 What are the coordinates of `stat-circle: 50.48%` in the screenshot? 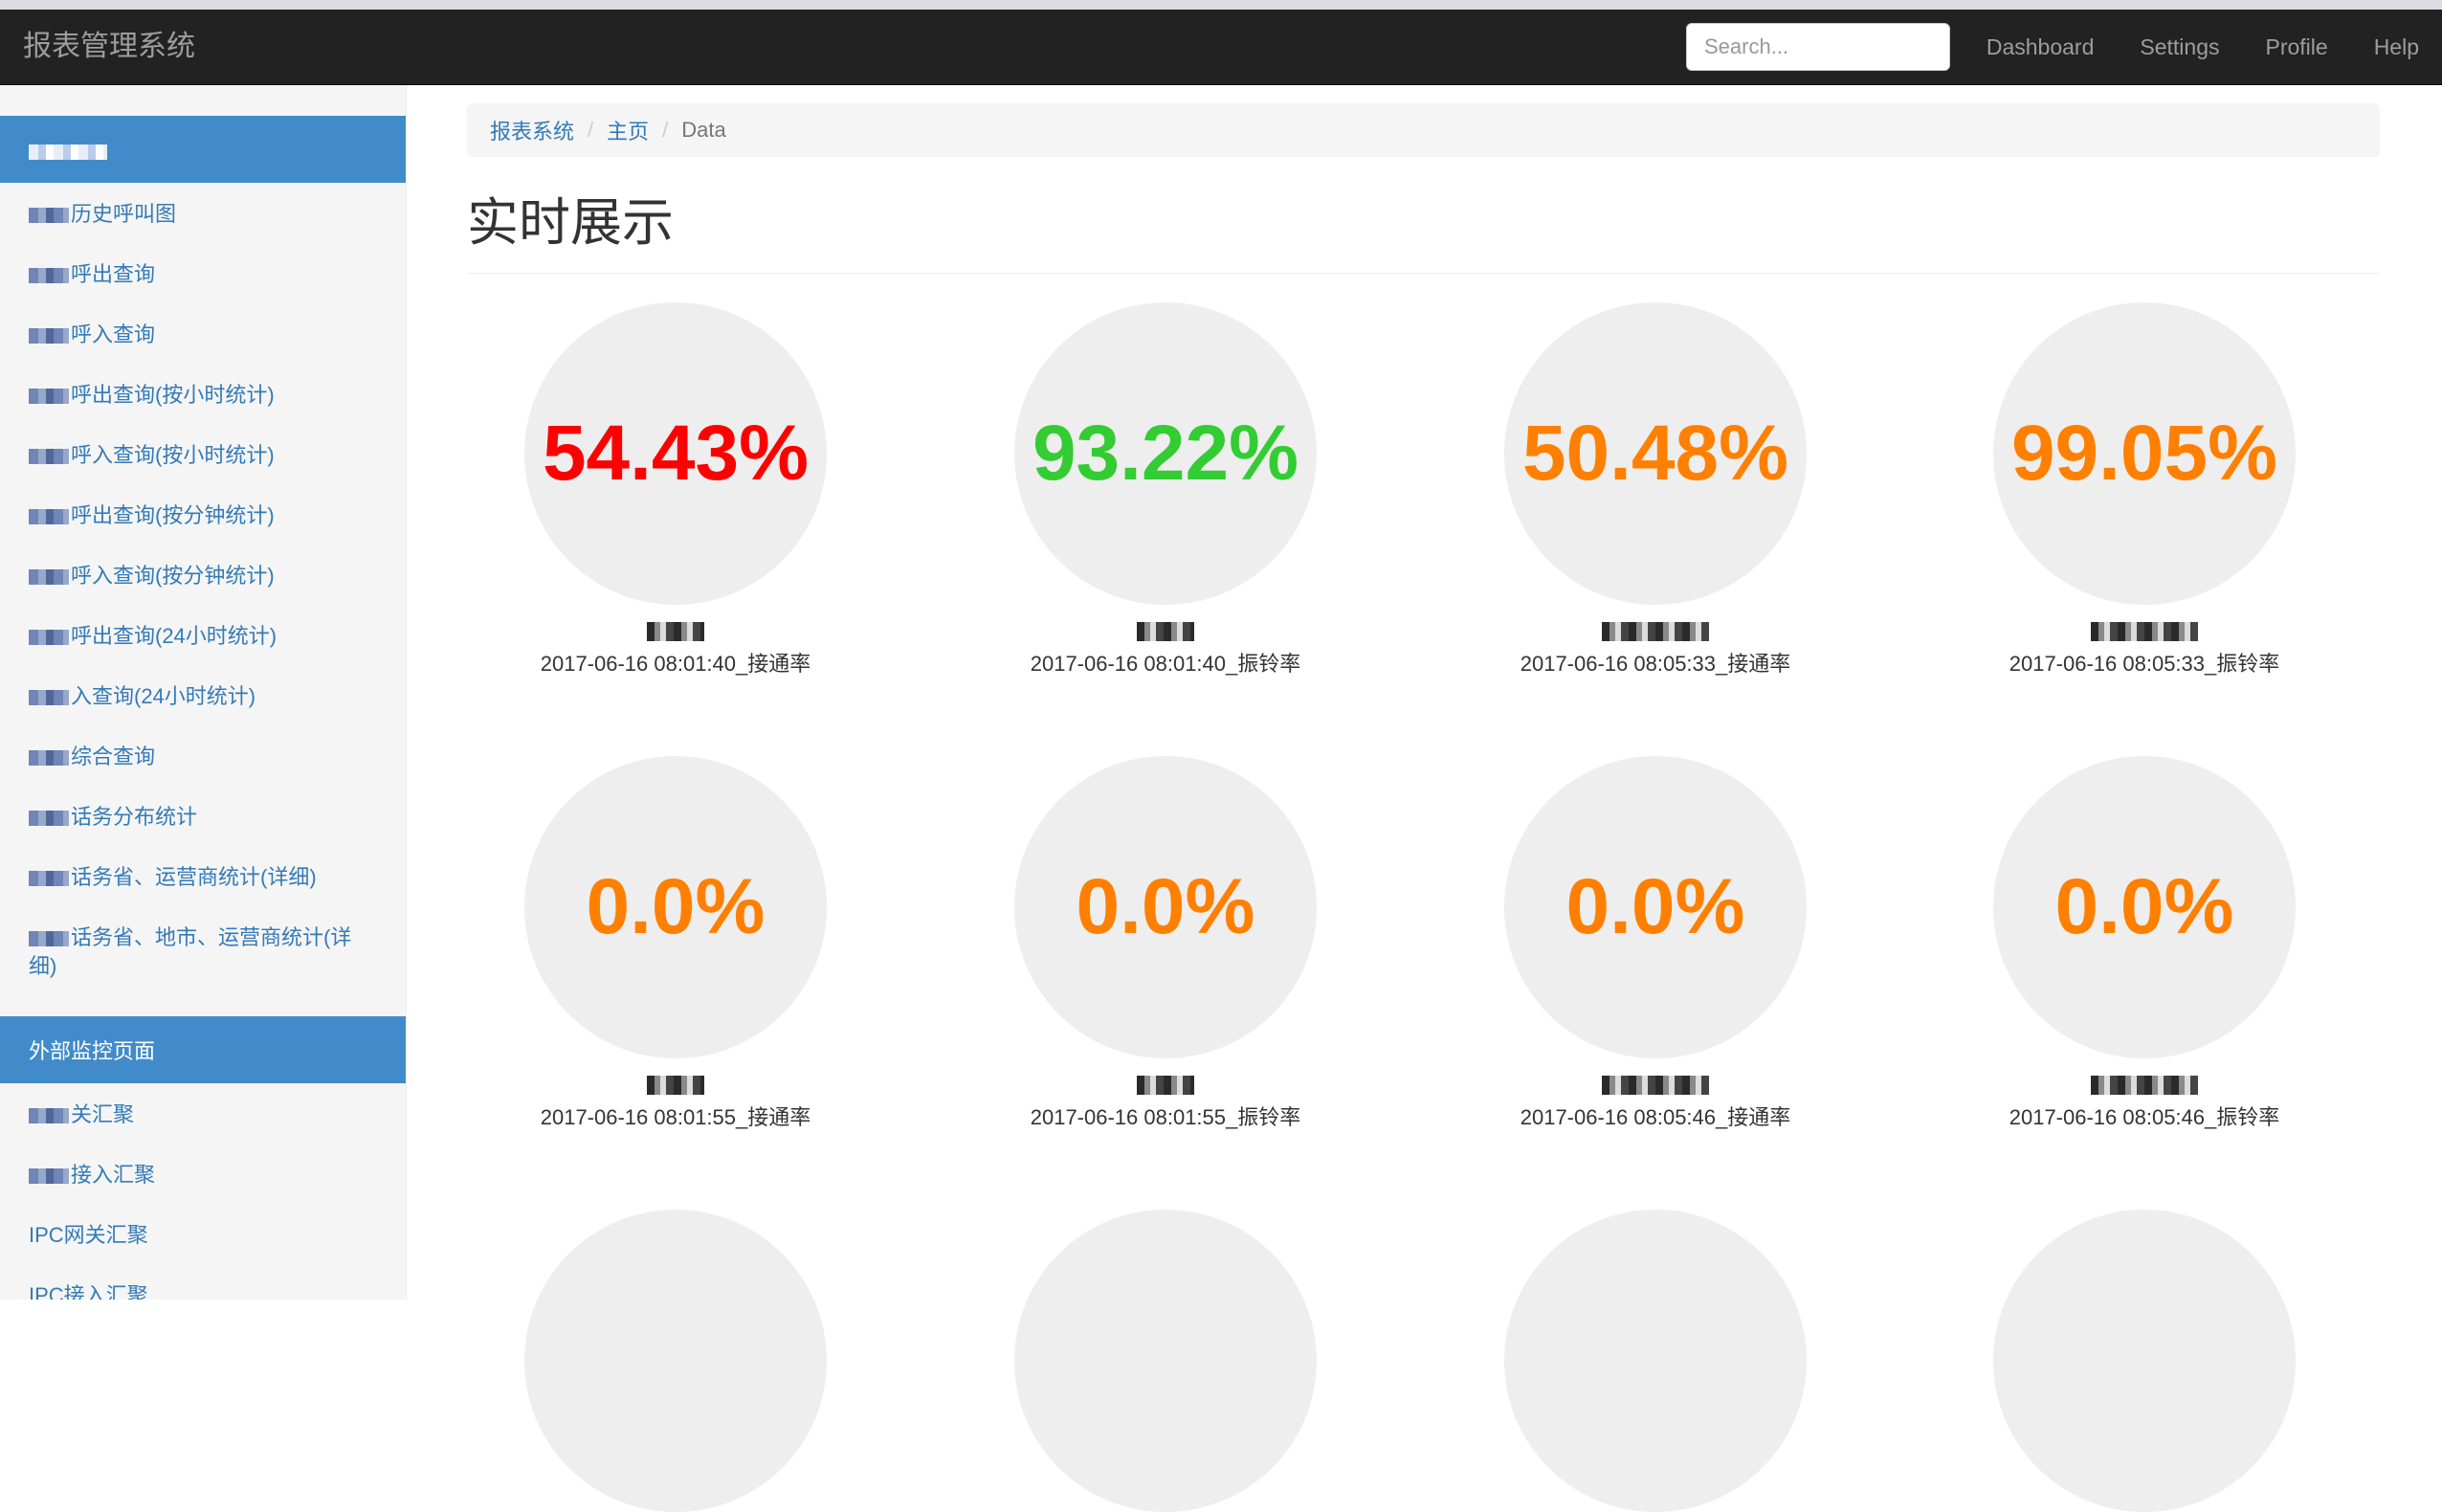 It's located at (1655, 453).